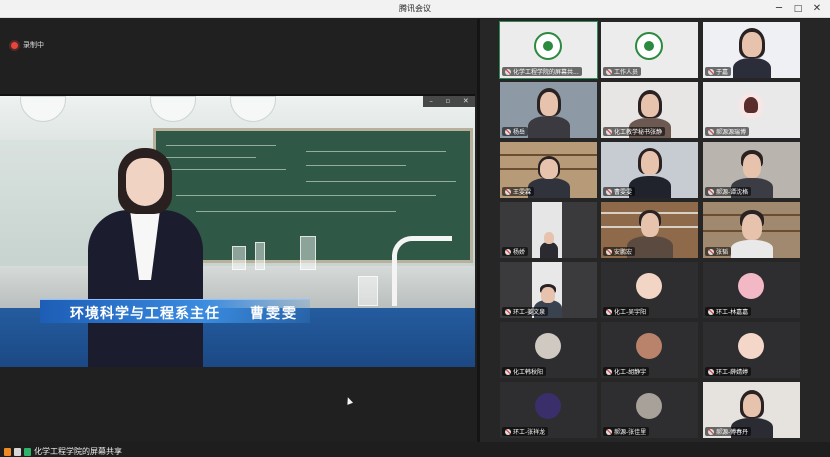  I want to click on participant-tile: 郝源-张佳里, so click(649, 410).